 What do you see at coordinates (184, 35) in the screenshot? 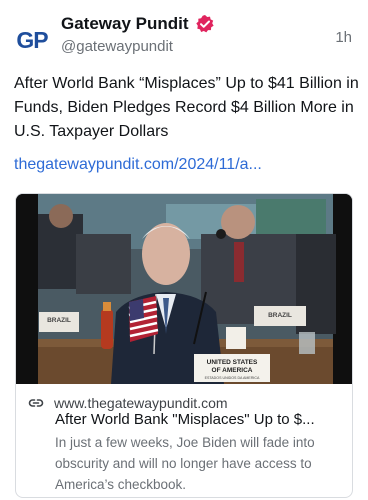
I see `post-header: GP Gateway Pundit @gatewaypundit 1h` at bounding box center [184, 35].